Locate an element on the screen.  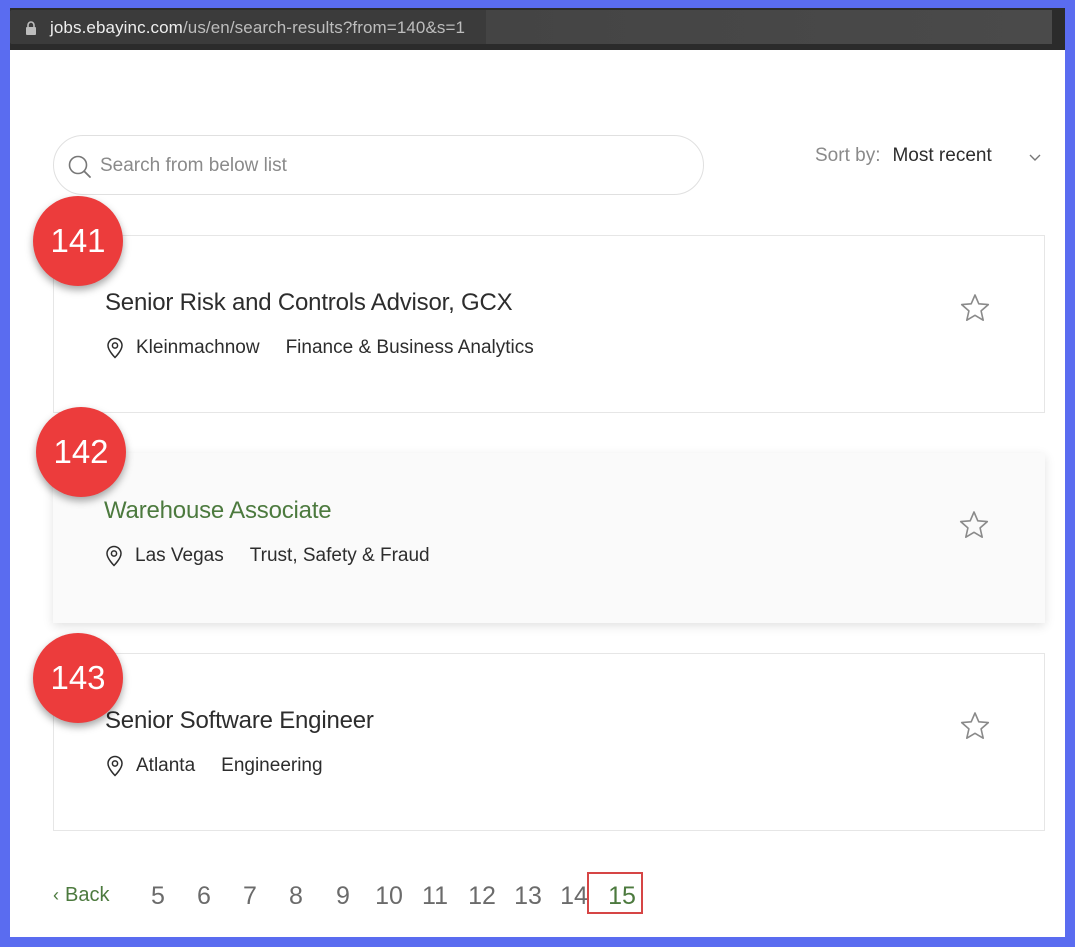
pagination: ‹ Back 5 6 7 8 9 10 11 12 13 14 15 is located at coordinates (363, 893).